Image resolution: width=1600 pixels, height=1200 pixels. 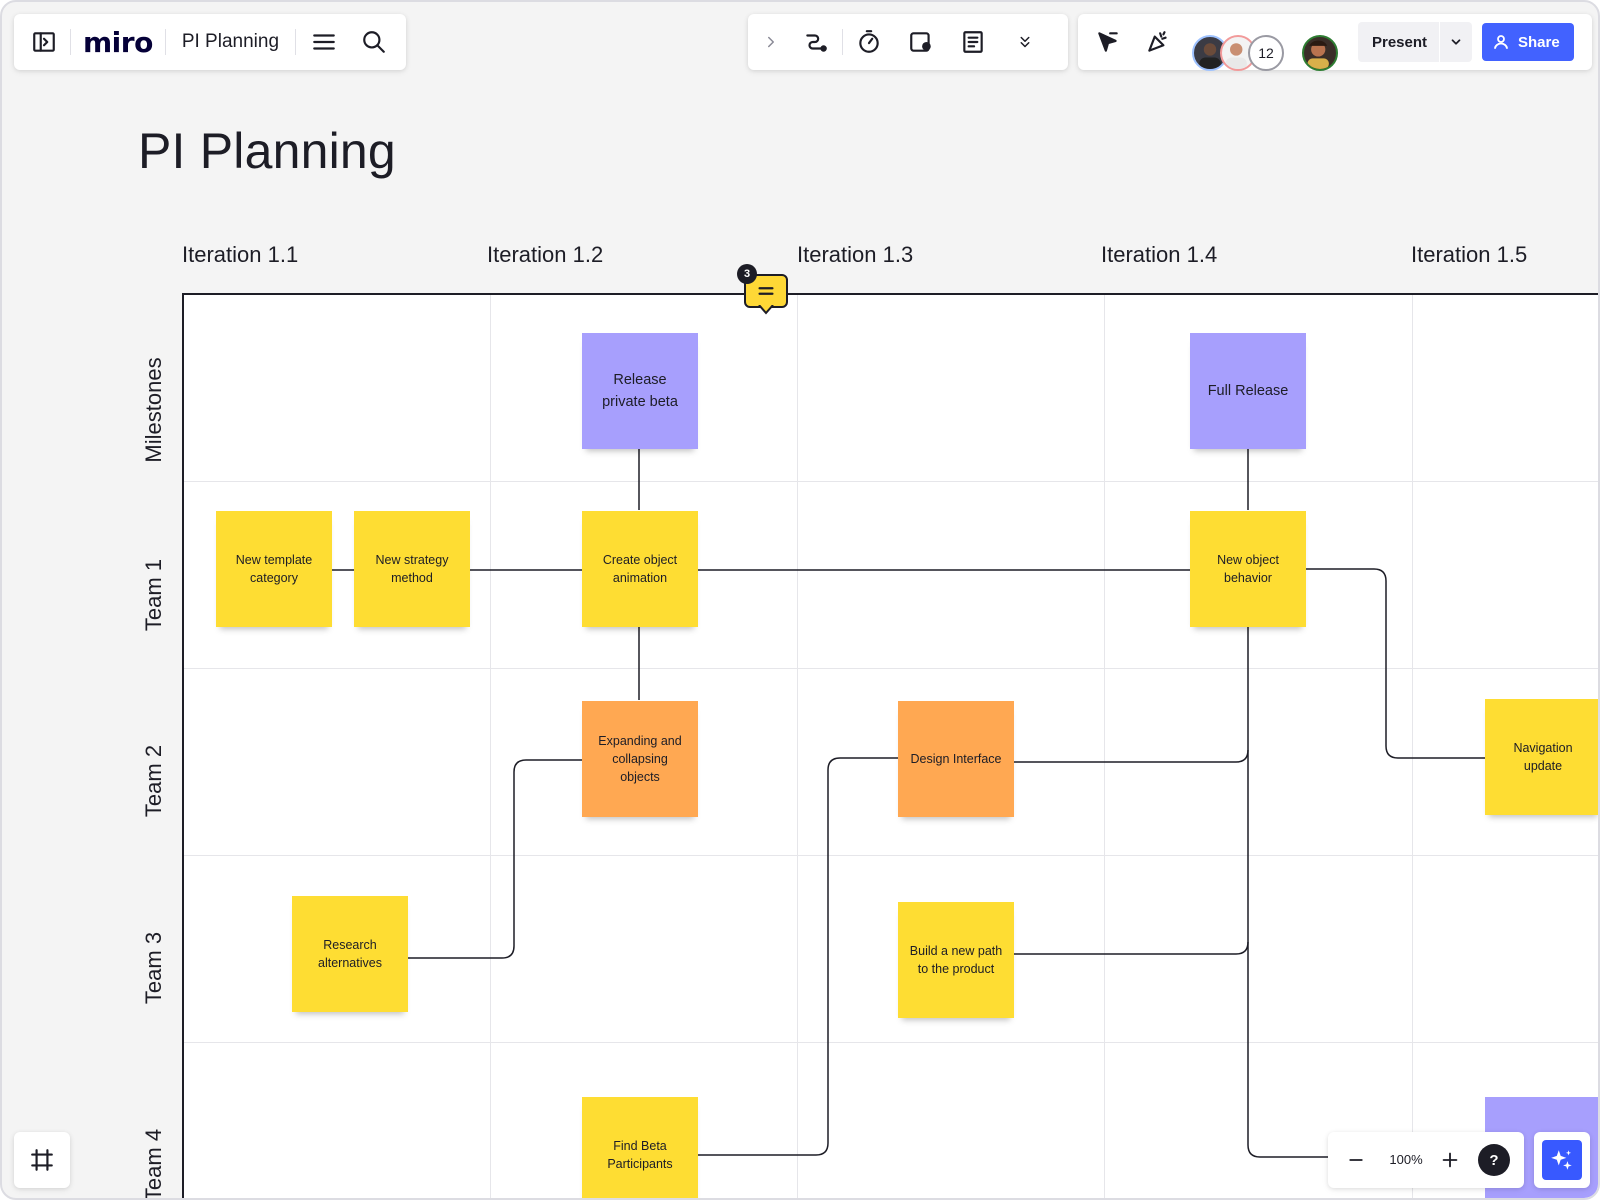 What do you see at coordinates (973, 42) in the screenshot?
I see `notes-icon` at bounding box center [973, 42].